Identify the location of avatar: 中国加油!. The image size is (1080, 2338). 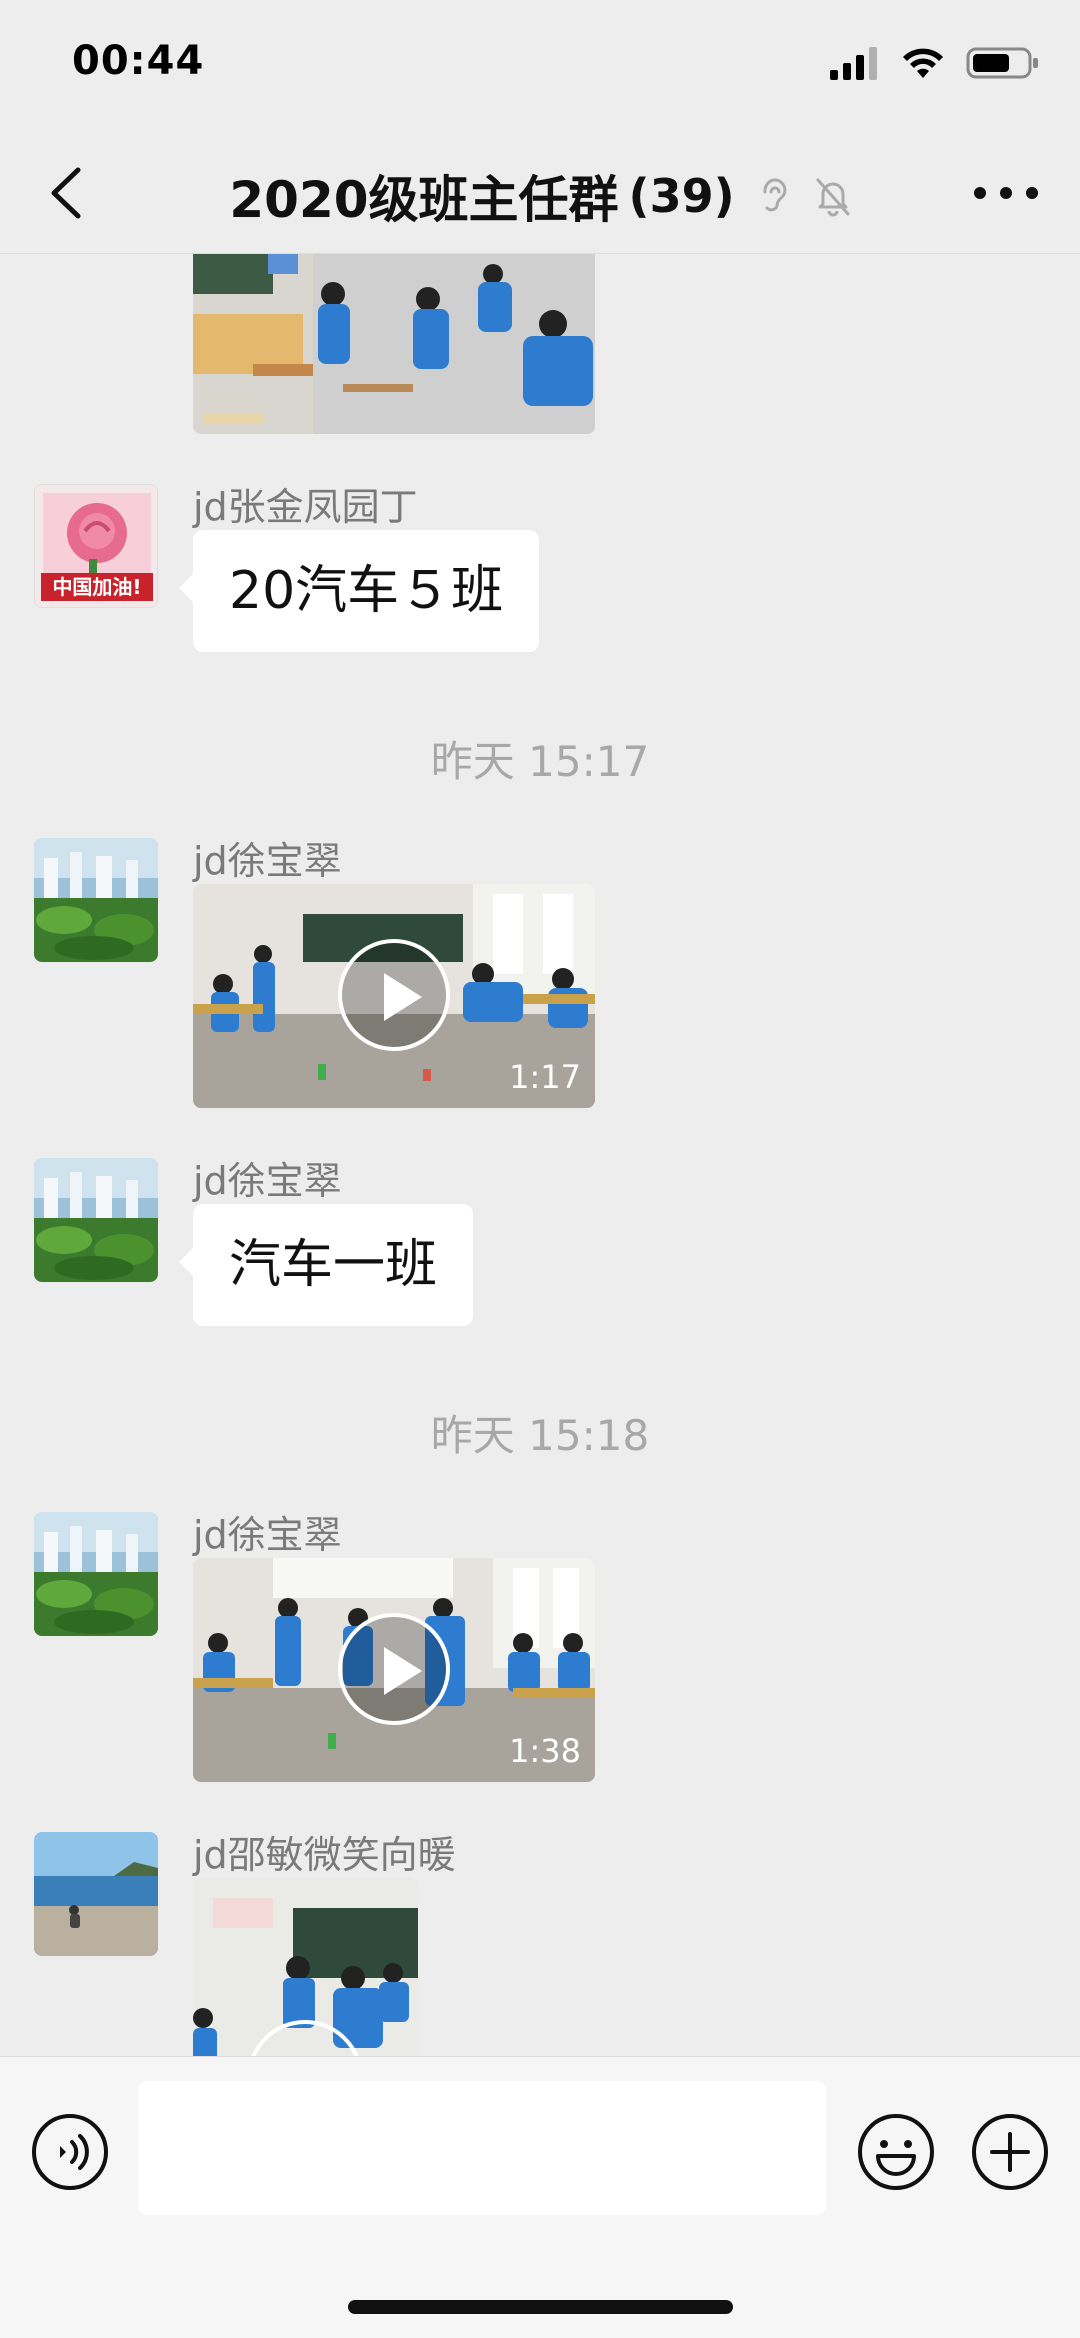
(96, 546).